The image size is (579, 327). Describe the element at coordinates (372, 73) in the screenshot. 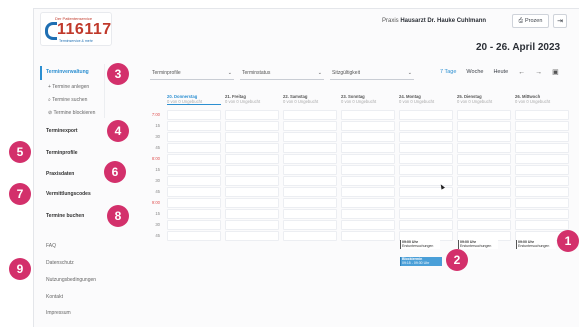

I see `filter-sitzgueltigkeit: Sitzgültigkeit ⌄` at that location.